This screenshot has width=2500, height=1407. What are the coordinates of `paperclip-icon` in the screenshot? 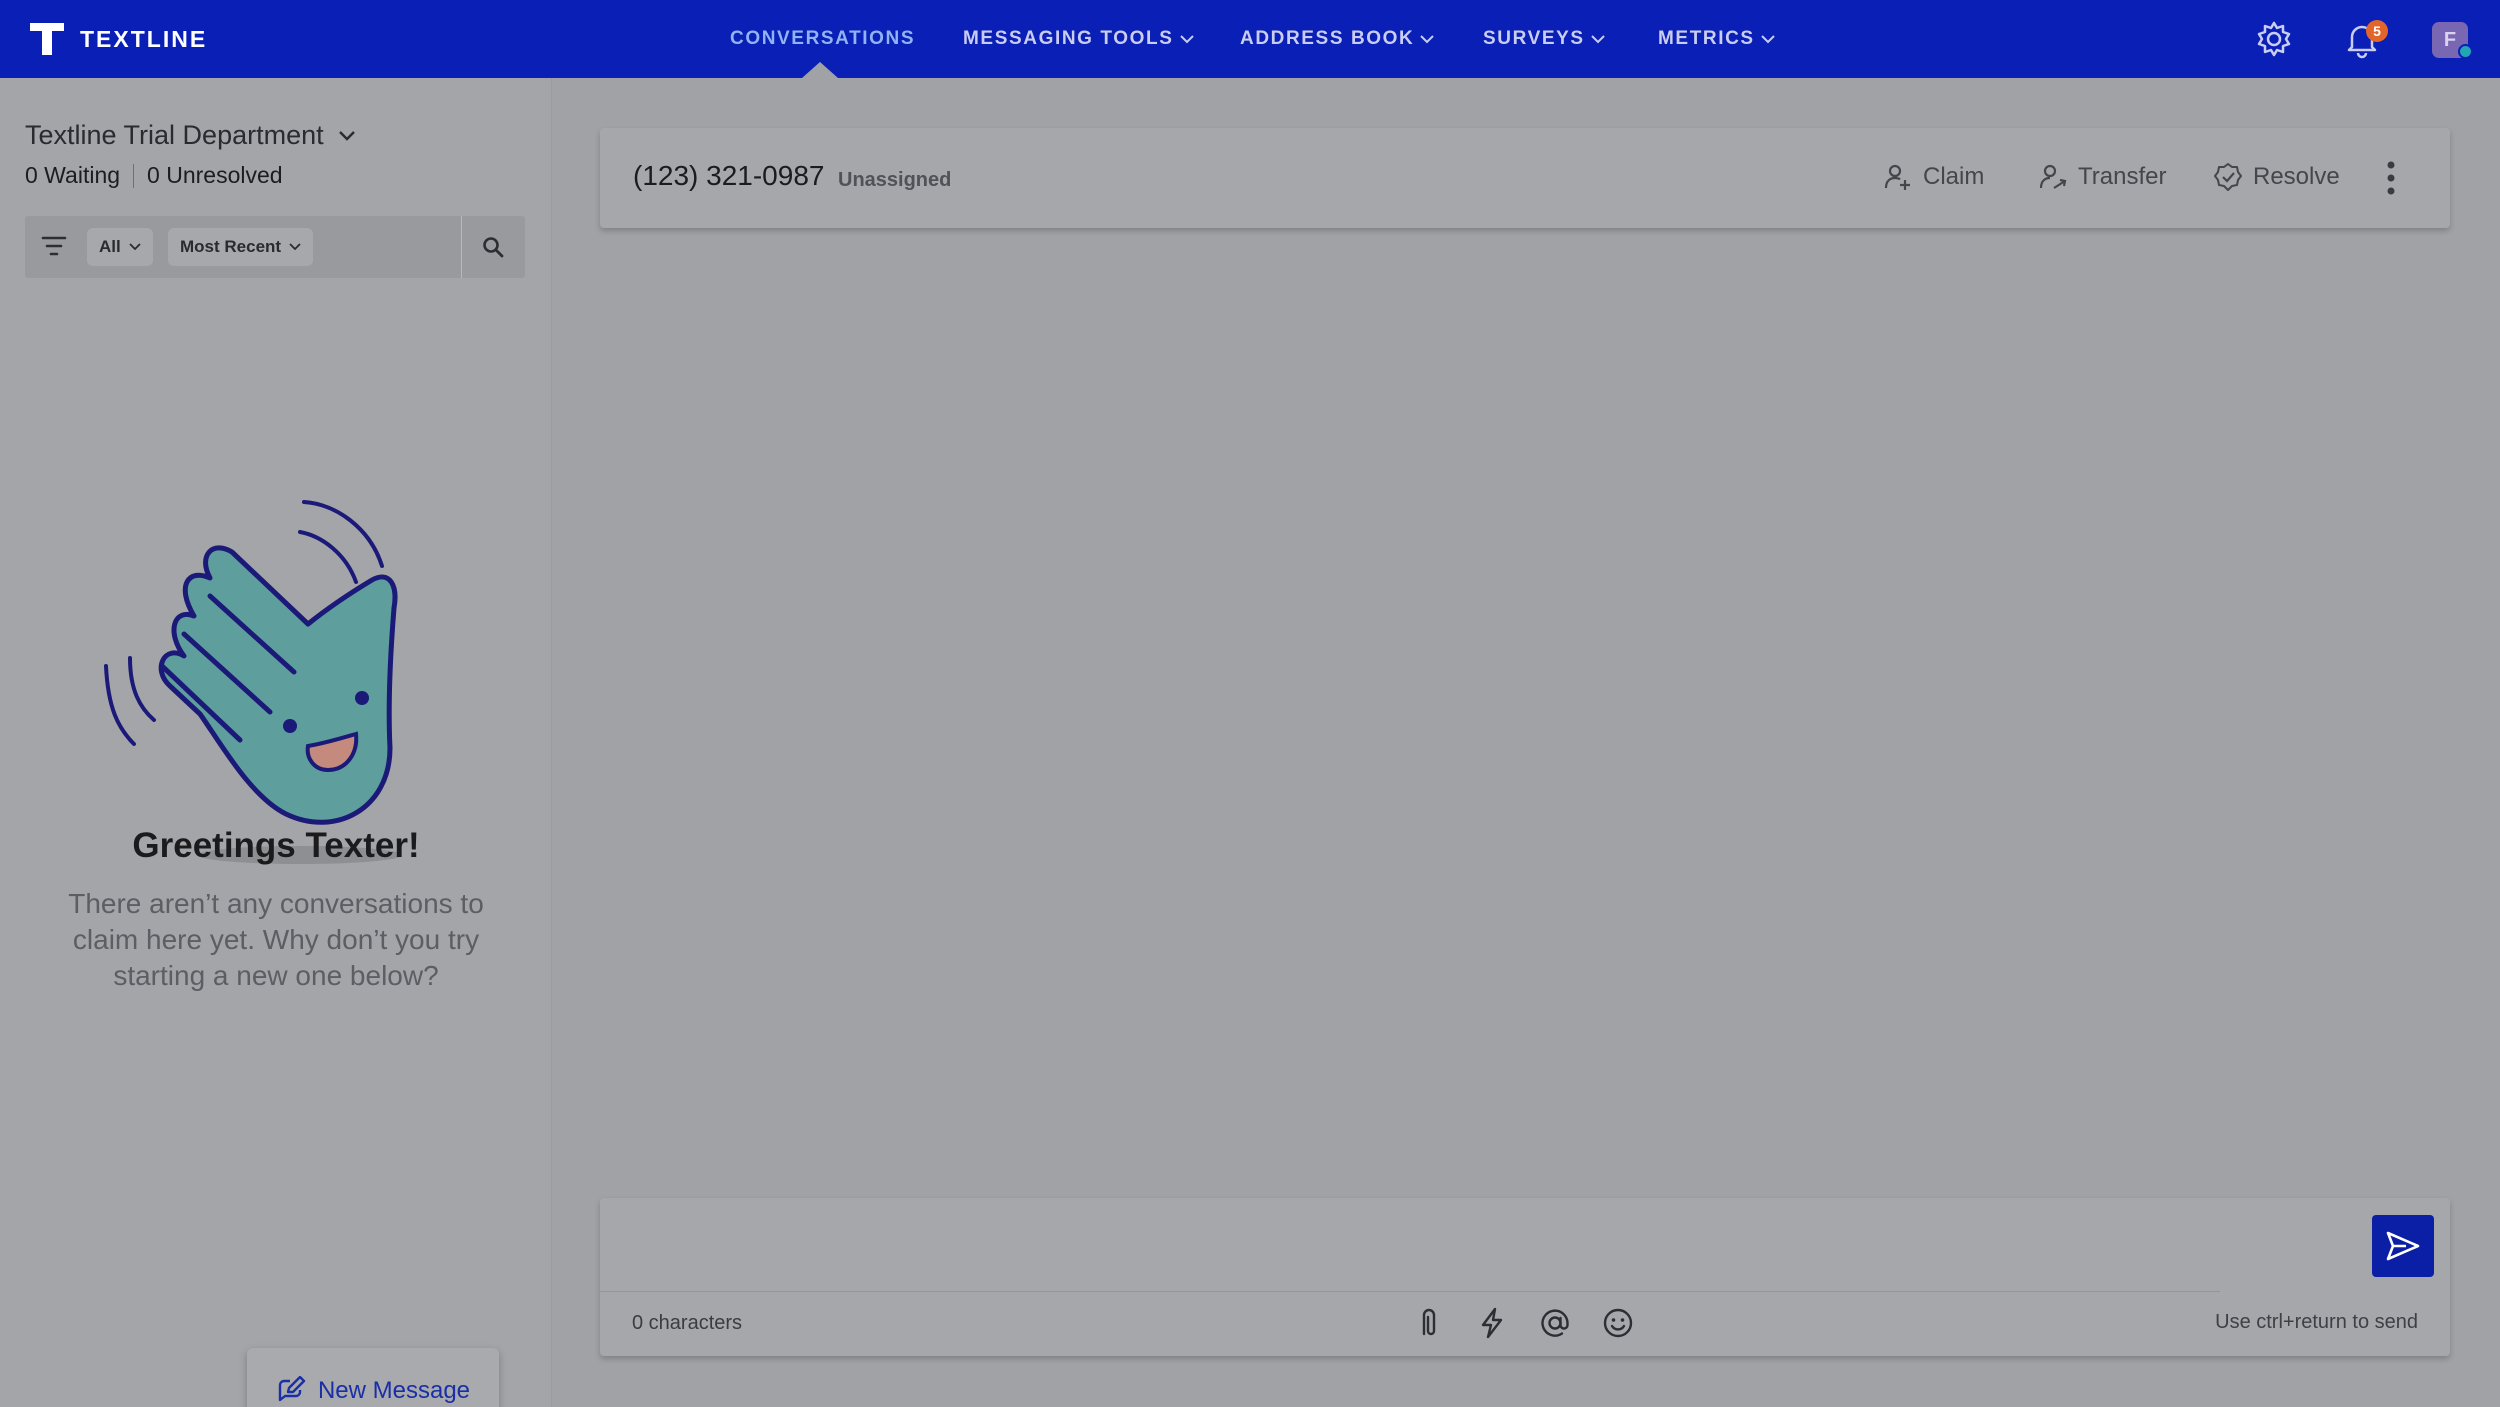 It's located at (1429, 1323).